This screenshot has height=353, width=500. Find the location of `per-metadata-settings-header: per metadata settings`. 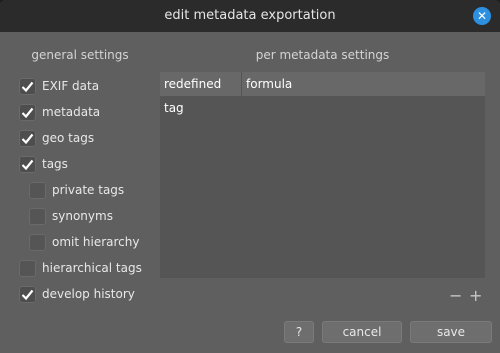

per-metadata-settings-header: per metadata settings is located at coordinates (322, 55).